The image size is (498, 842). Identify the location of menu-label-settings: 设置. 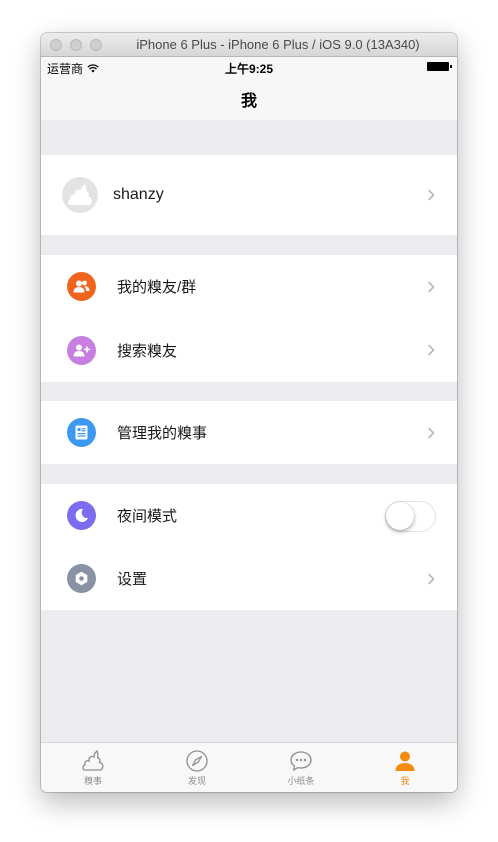
(132, 579).